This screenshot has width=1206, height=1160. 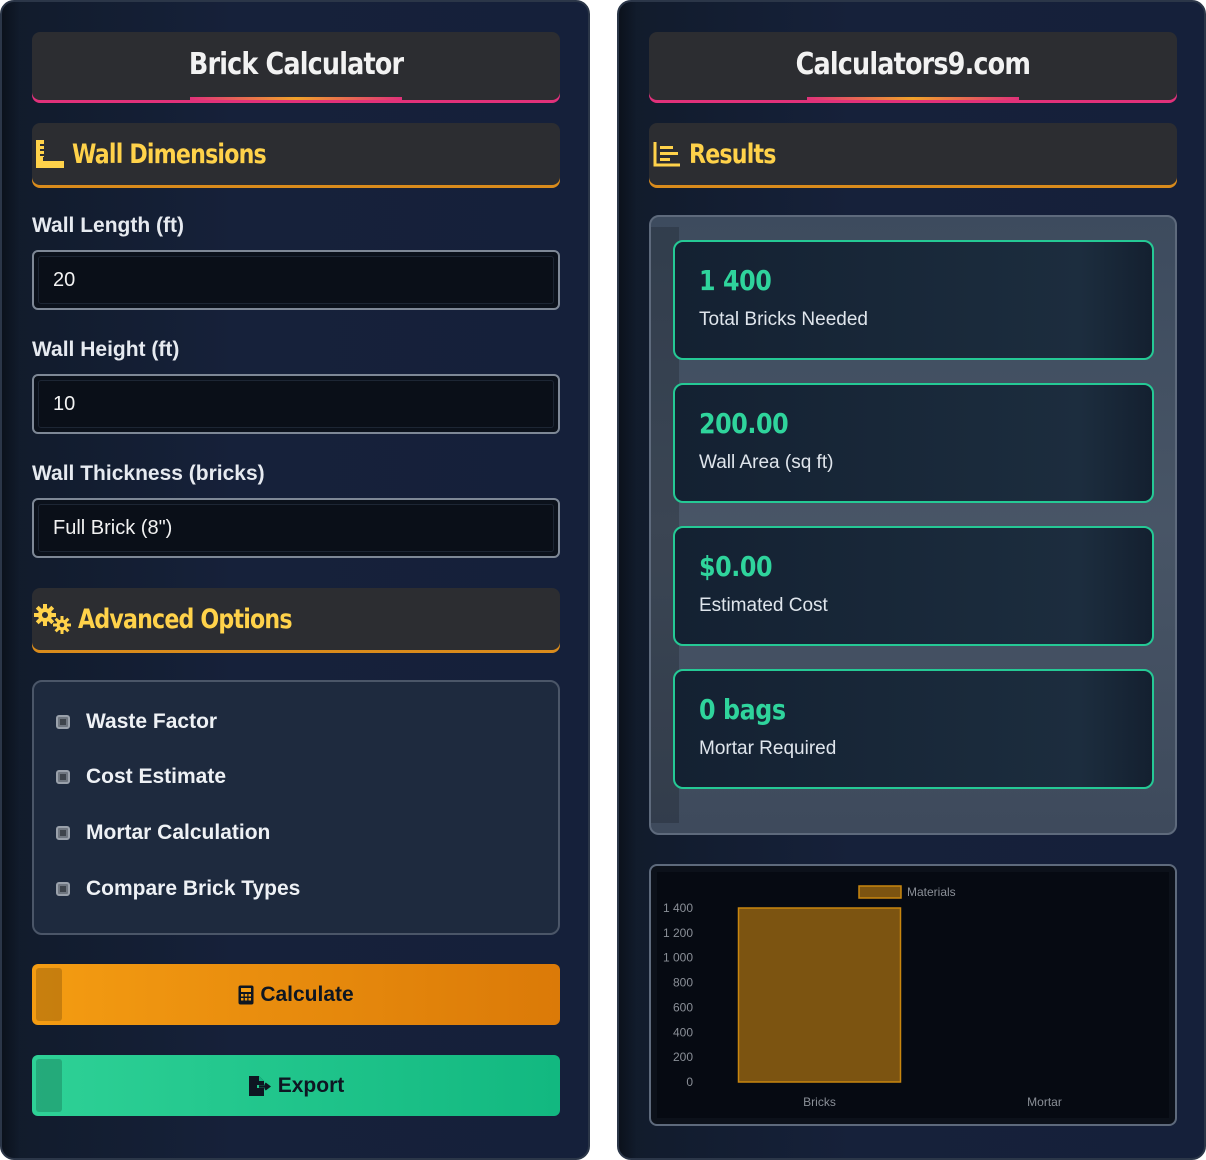 I want to click on calculator-icon, so click(x=246, y=995).